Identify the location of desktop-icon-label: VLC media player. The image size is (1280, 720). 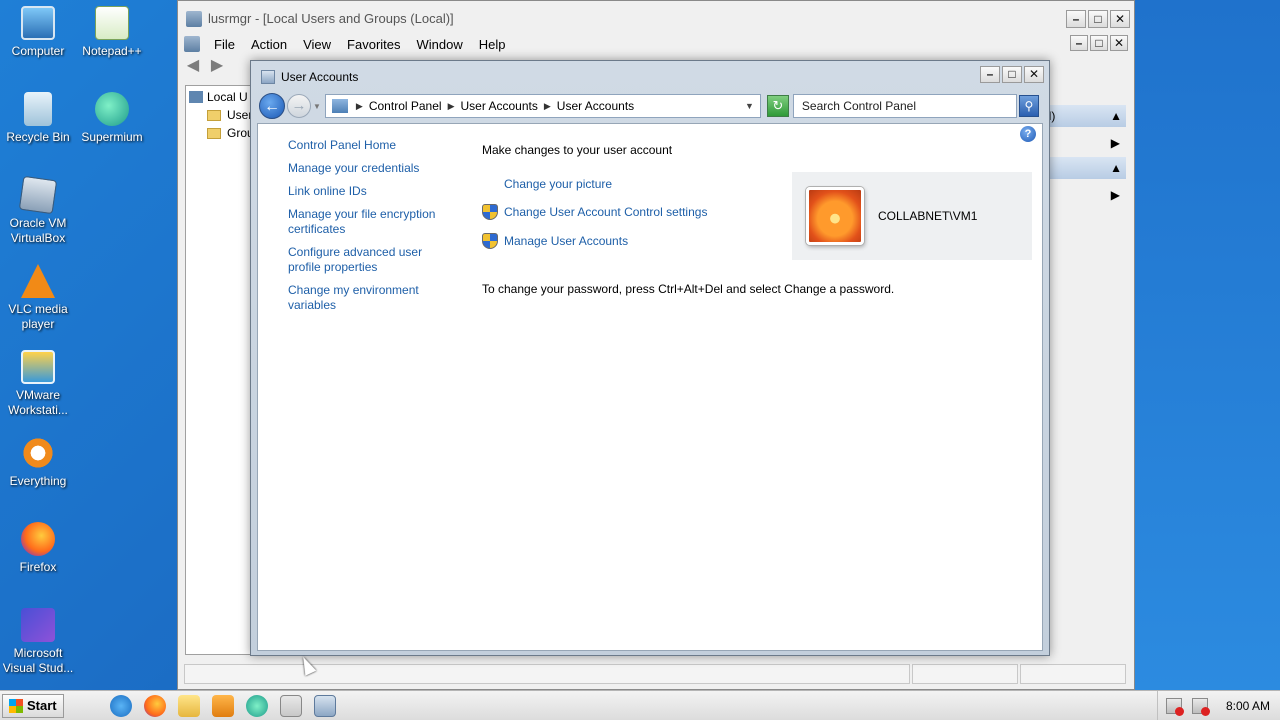
(38, 316).